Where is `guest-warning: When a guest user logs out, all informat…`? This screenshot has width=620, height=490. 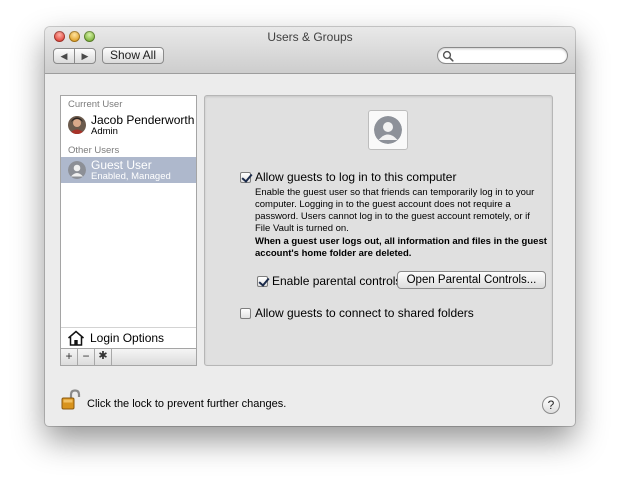
guest-warning: When a guest user logs out, all informat… is located at coordinates (401, 247).